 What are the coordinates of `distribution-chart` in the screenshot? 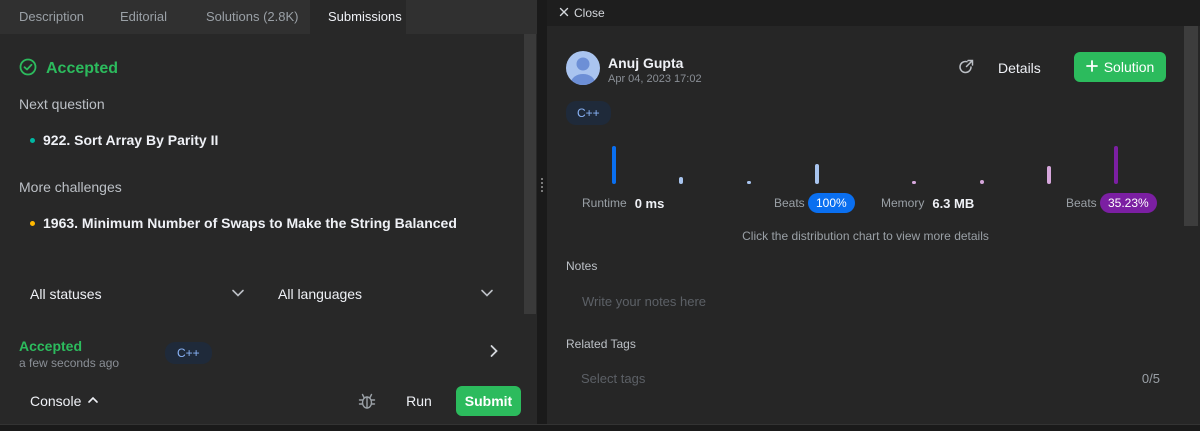 It's located at (867, 165).